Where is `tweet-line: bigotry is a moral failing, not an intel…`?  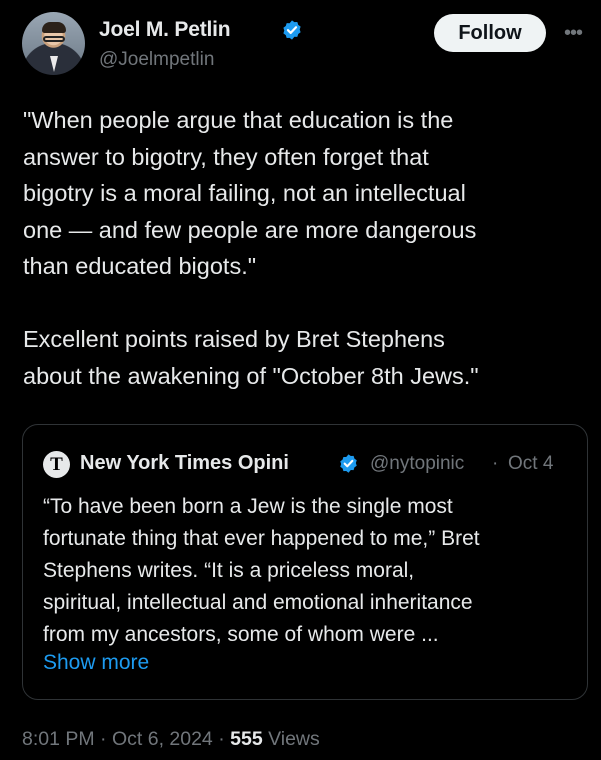 tweet-line: bigotry is a moral failing, not an intel… is located at coordinates (244, 193).